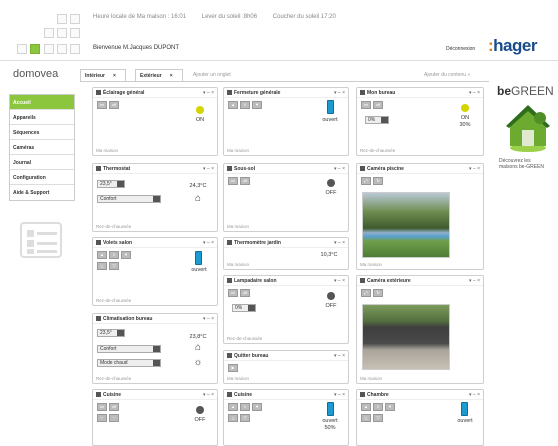 The height and width of the screenshot is (446, 558). I want to click on widget-location: Ma maison, so click(238, 264).